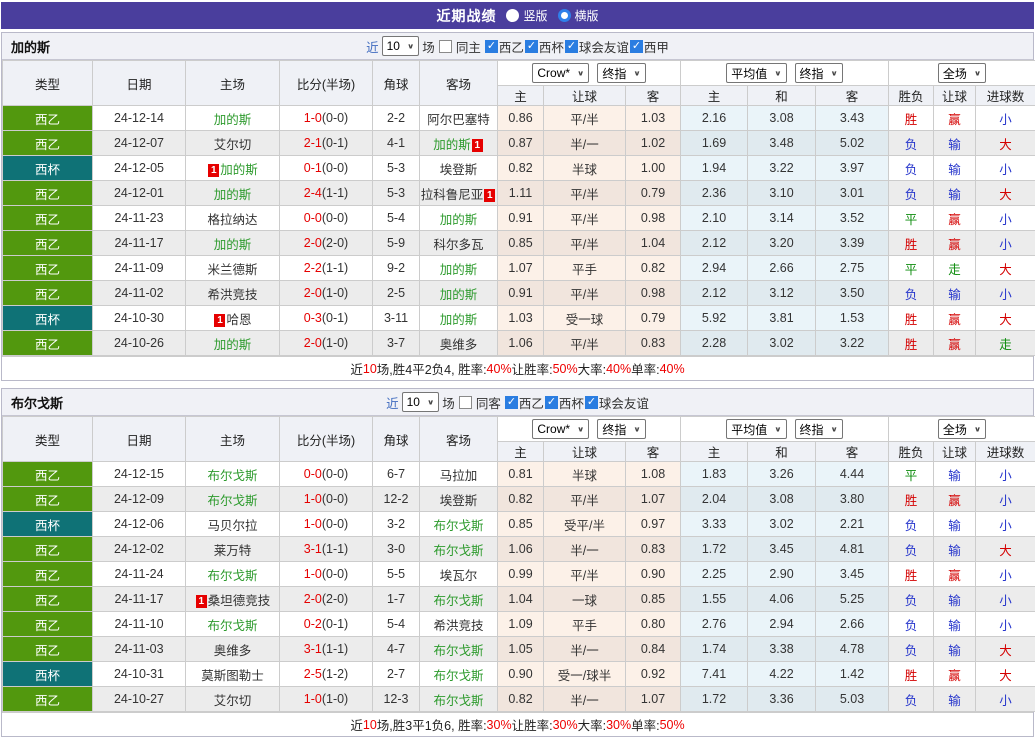  What do you see at coordinates (649, 46) in the screenshot?
I see `league-filter-item: 西甲` at bounding box center [649, 46].